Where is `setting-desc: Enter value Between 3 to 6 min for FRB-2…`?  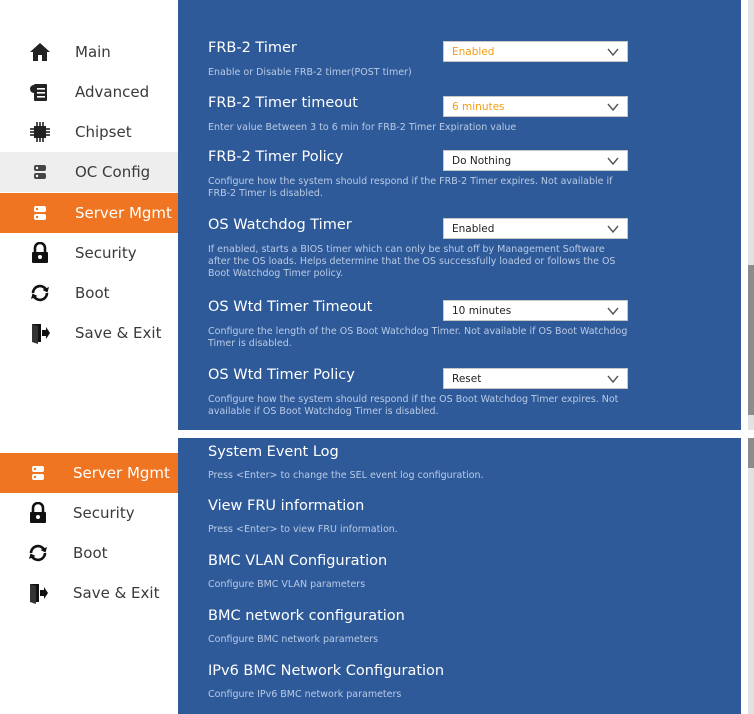 setting-desc: Enter value Between 3 to 6 min for FRB-2… is located at coordinates (362, 127).